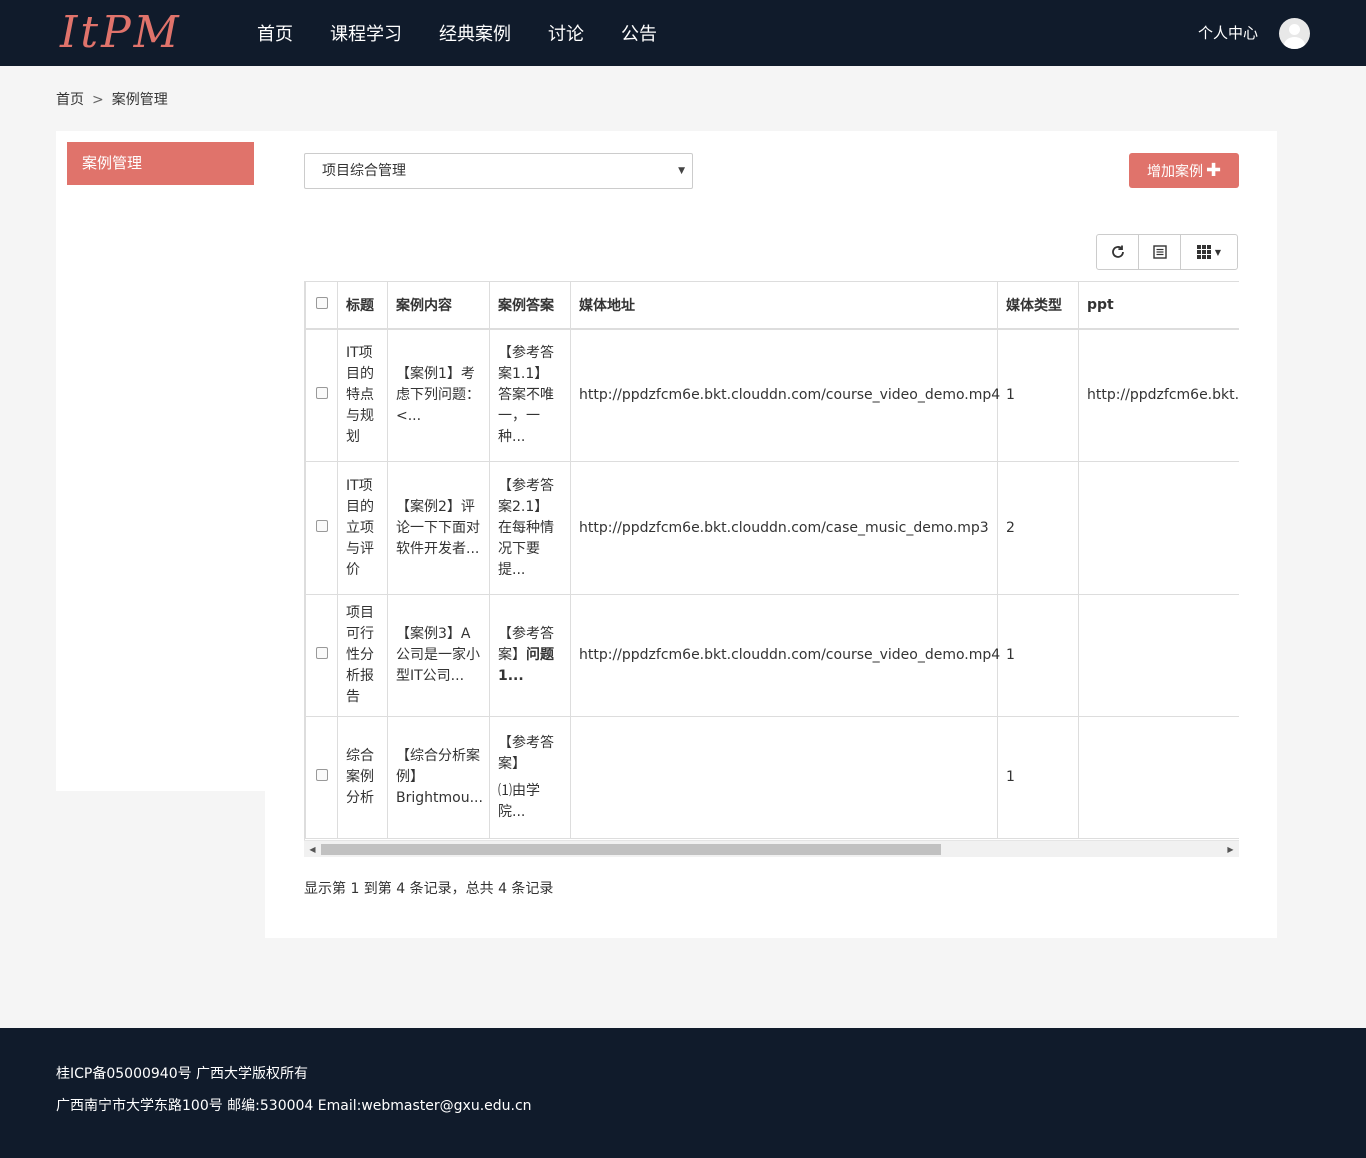 This screenshot has width=1366, height=1158. I want to click on top-navbar: ItPM 首页 课程学习 经典案例 讨论 公告 个人中心, so click(683, 33).